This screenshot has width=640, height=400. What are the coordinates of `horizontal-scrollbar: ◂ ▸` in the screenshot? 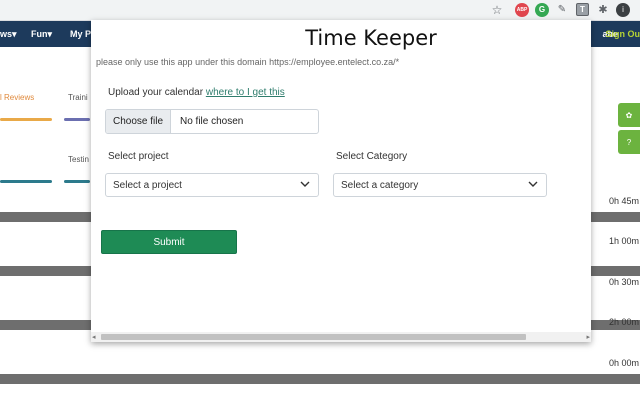 It's located at (341, 337).